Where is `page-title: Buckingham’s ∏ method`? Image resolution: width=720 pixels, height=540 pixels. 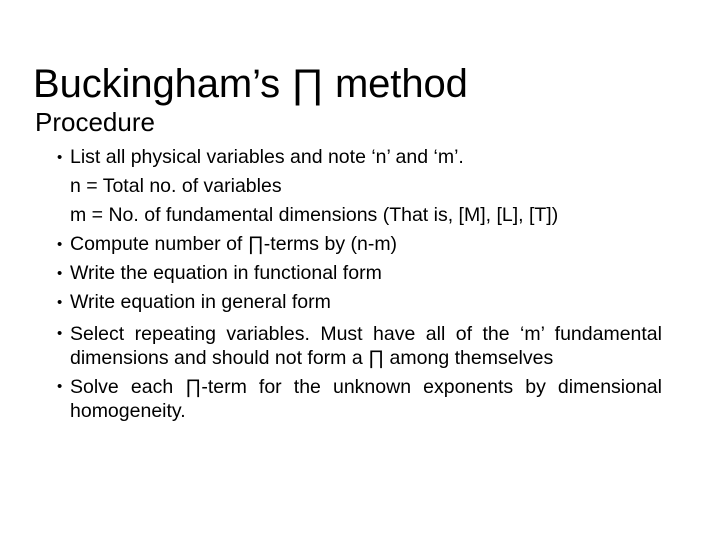 page-title: Buckingham’s ∏ method is located at coordinates (250, 84).